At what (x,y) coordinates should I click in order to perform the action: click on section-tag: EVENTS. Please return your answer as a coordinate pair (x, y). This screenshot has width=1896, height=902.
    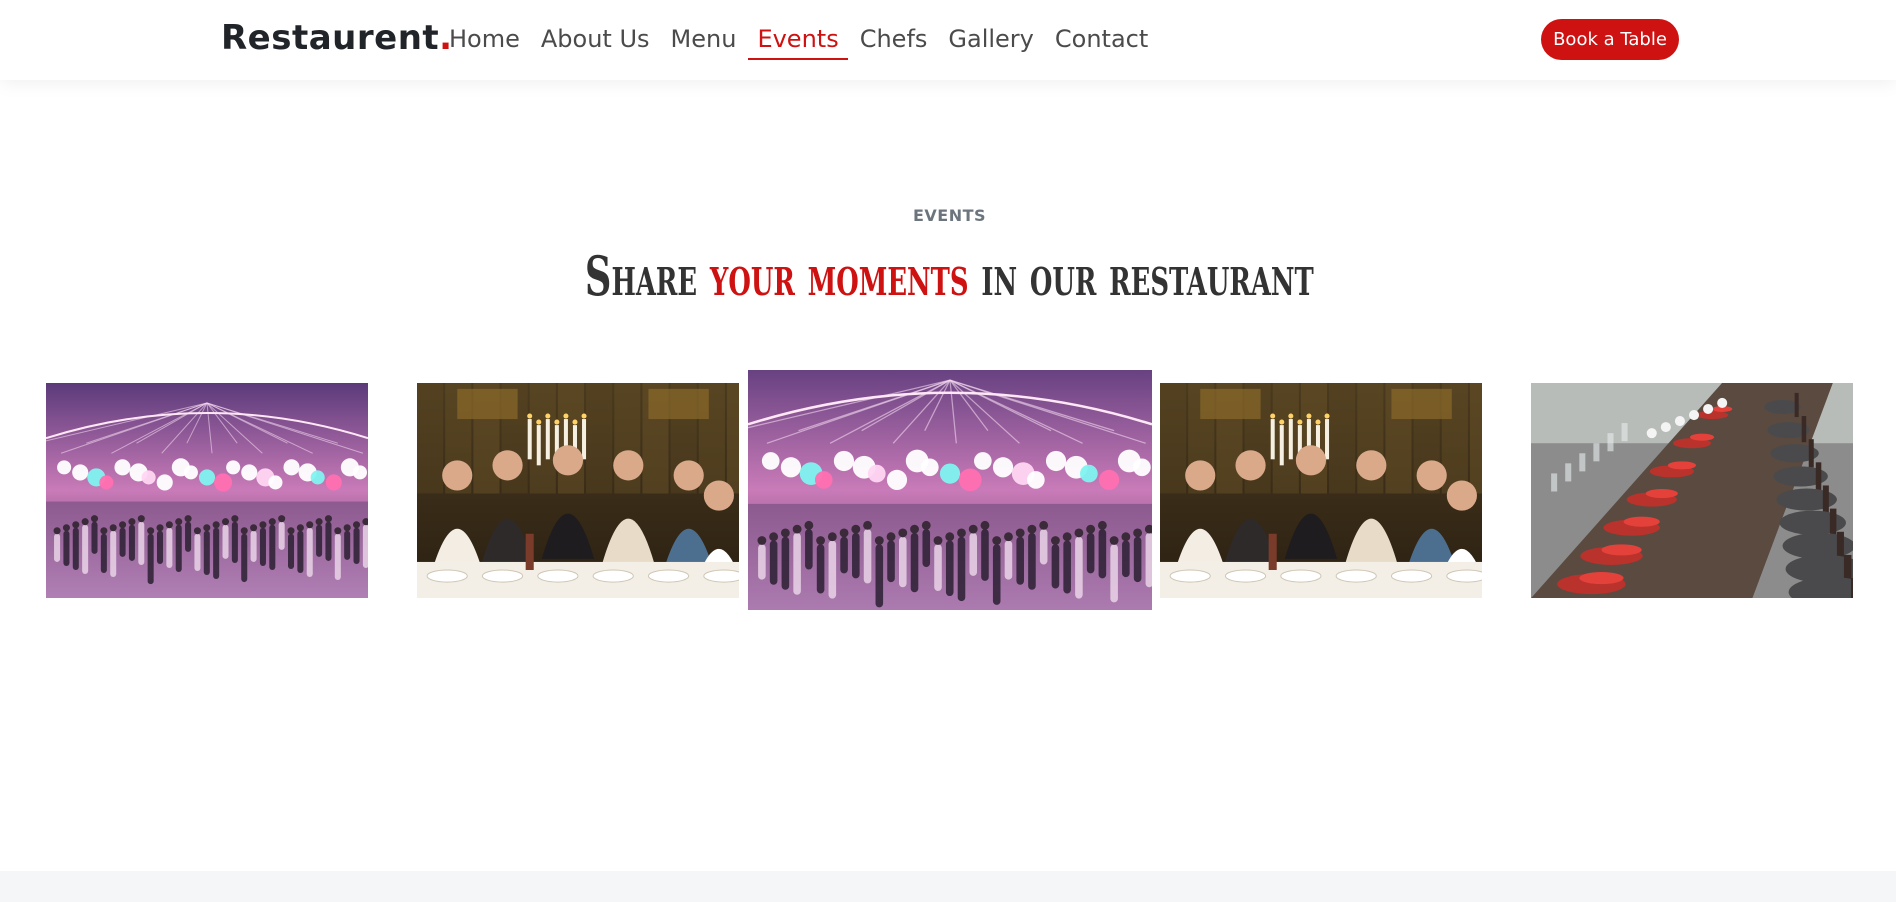
    Looking at the image, I should click on (949, 215).